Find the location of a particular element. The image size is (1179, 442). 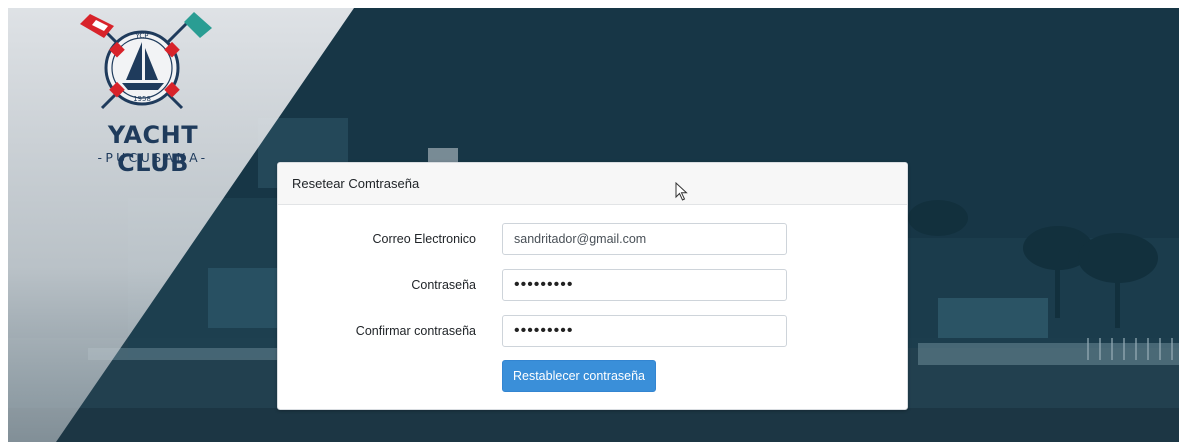

badge-year-text: 1958 is located at coordinates (142, 99).